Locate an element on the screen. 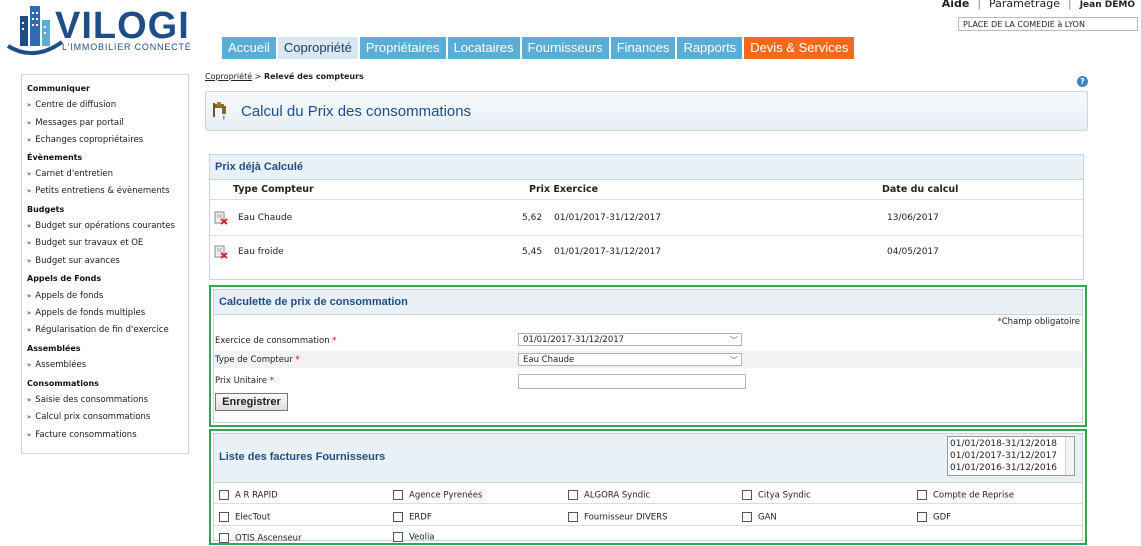  calculette-title: Calculette de prix de consommation is located at coordinates (313, 302).